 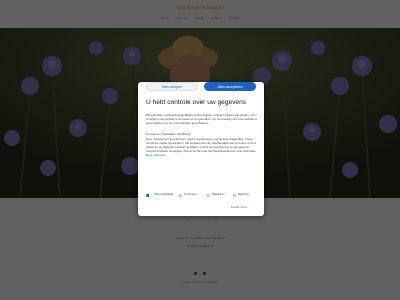 I want to click on toggle-item-statistics: Statistieken, so click(x=214, y=195).